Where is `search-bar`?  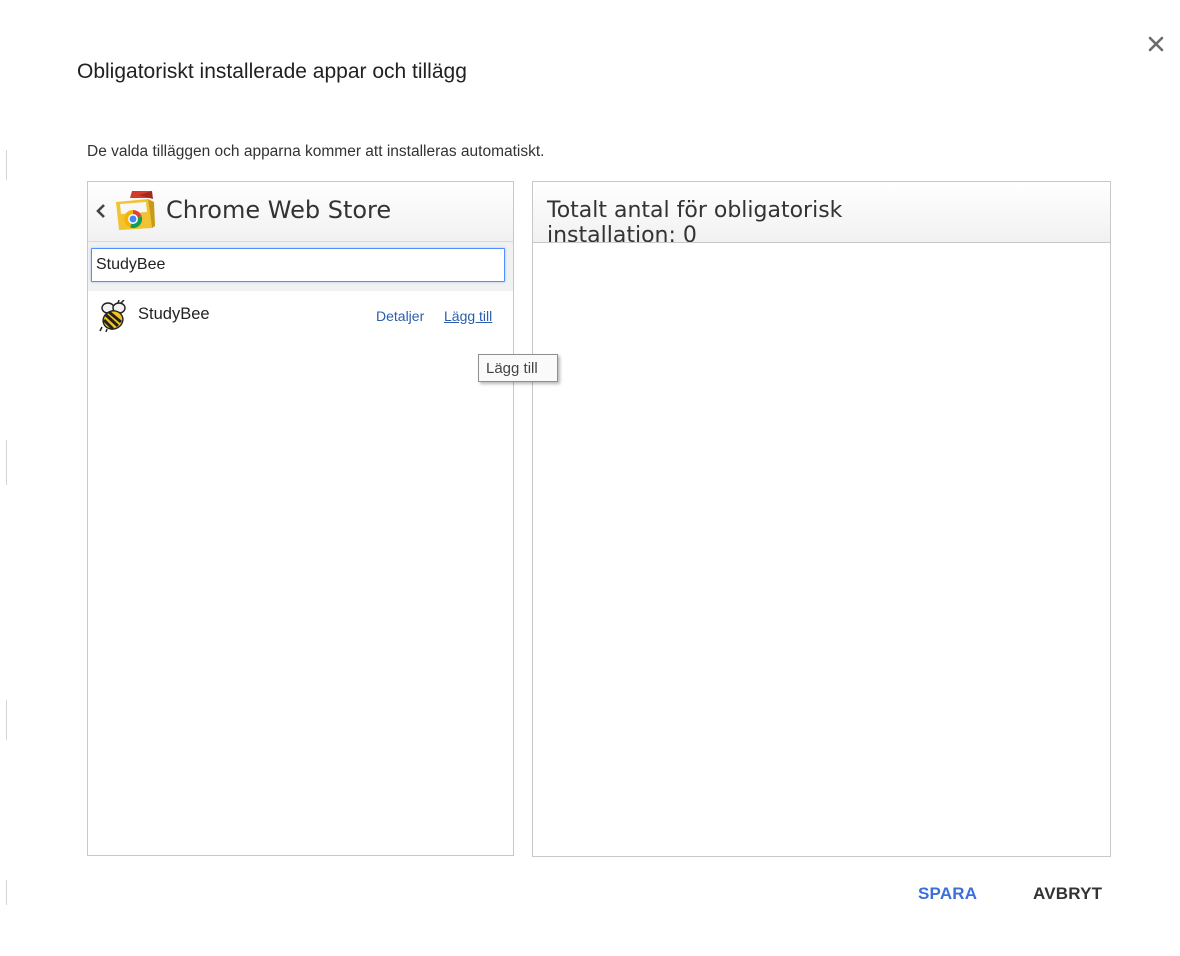
search-bar is located at coordinates (300, 266).